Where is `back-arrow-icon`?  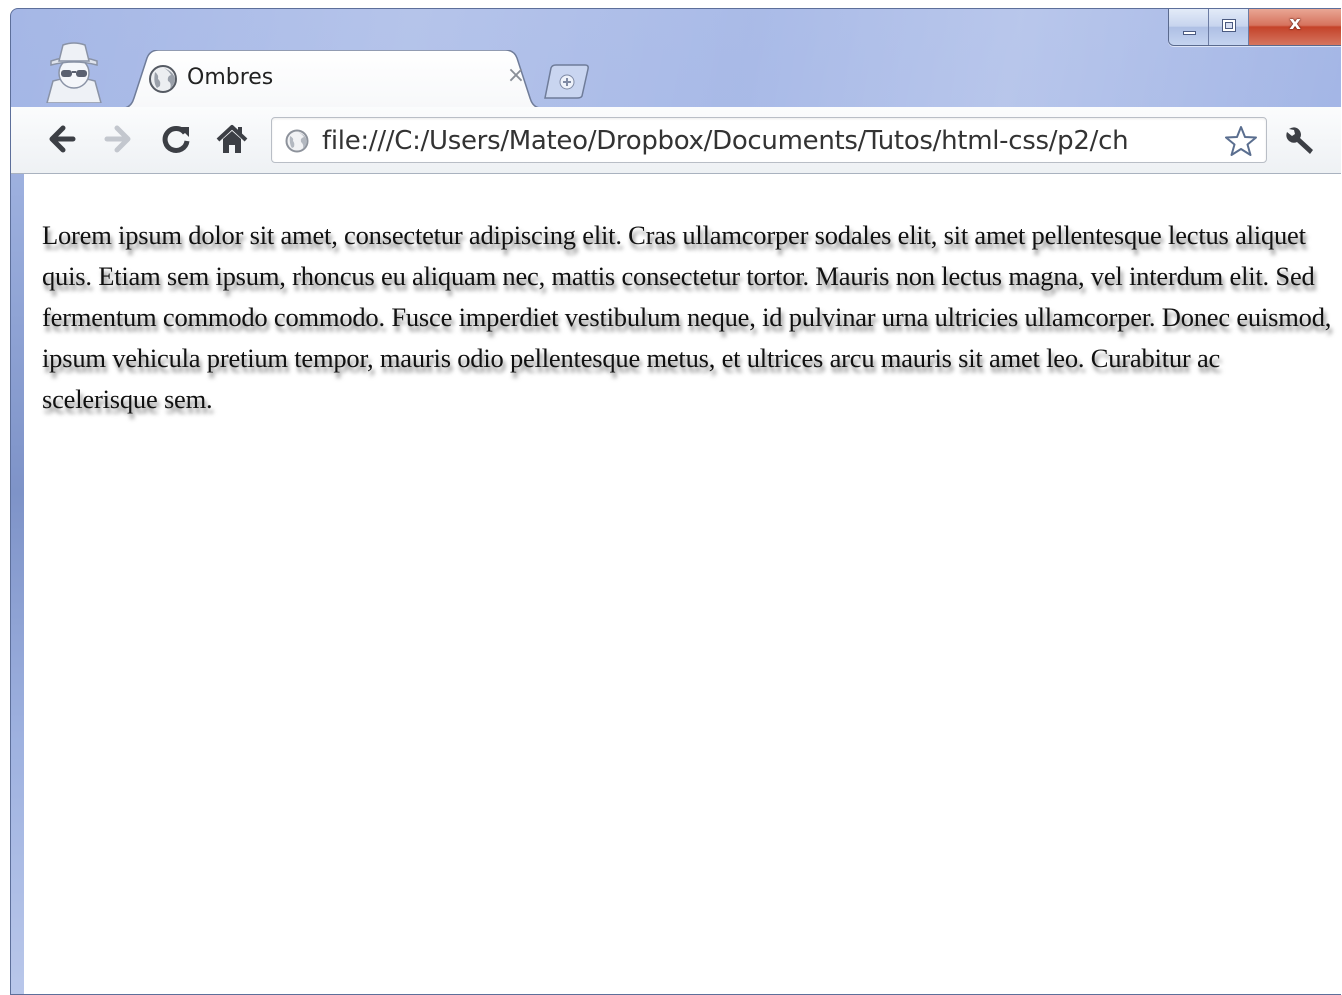
back-arrow-icon is located at coordinates (62, 139).